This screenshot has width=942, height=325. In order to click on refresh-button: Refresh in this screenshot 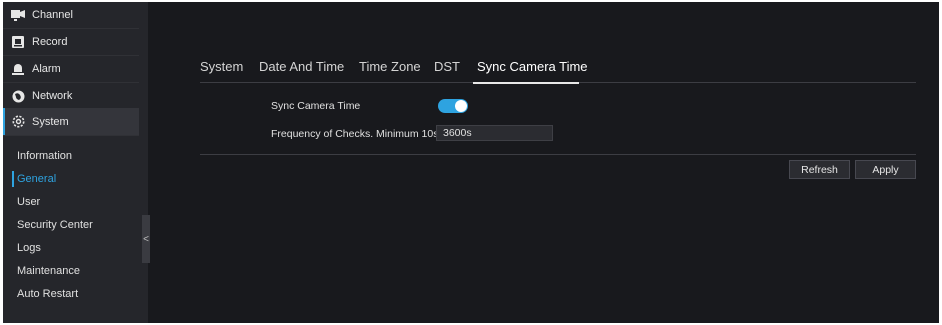, I will do `click(819, 169)`.